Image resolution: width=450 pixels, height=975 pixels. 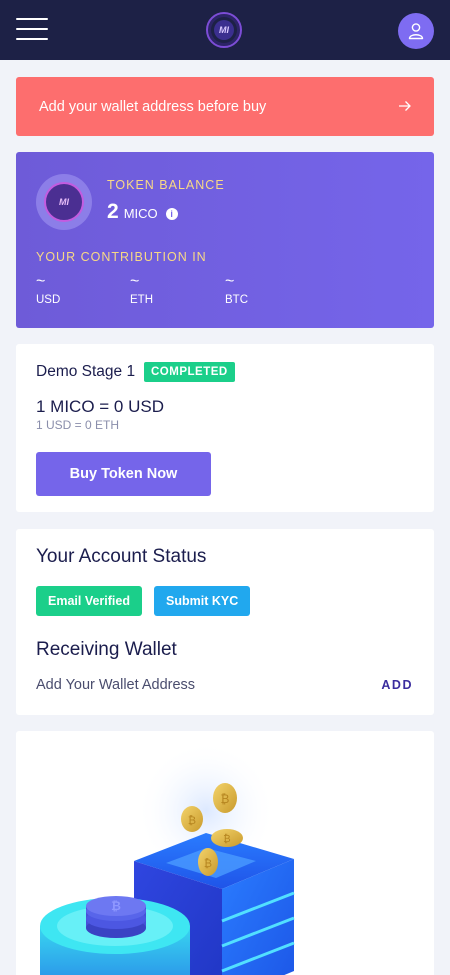 I want to click on arrow-right-icon, so click(x=405, y=106).